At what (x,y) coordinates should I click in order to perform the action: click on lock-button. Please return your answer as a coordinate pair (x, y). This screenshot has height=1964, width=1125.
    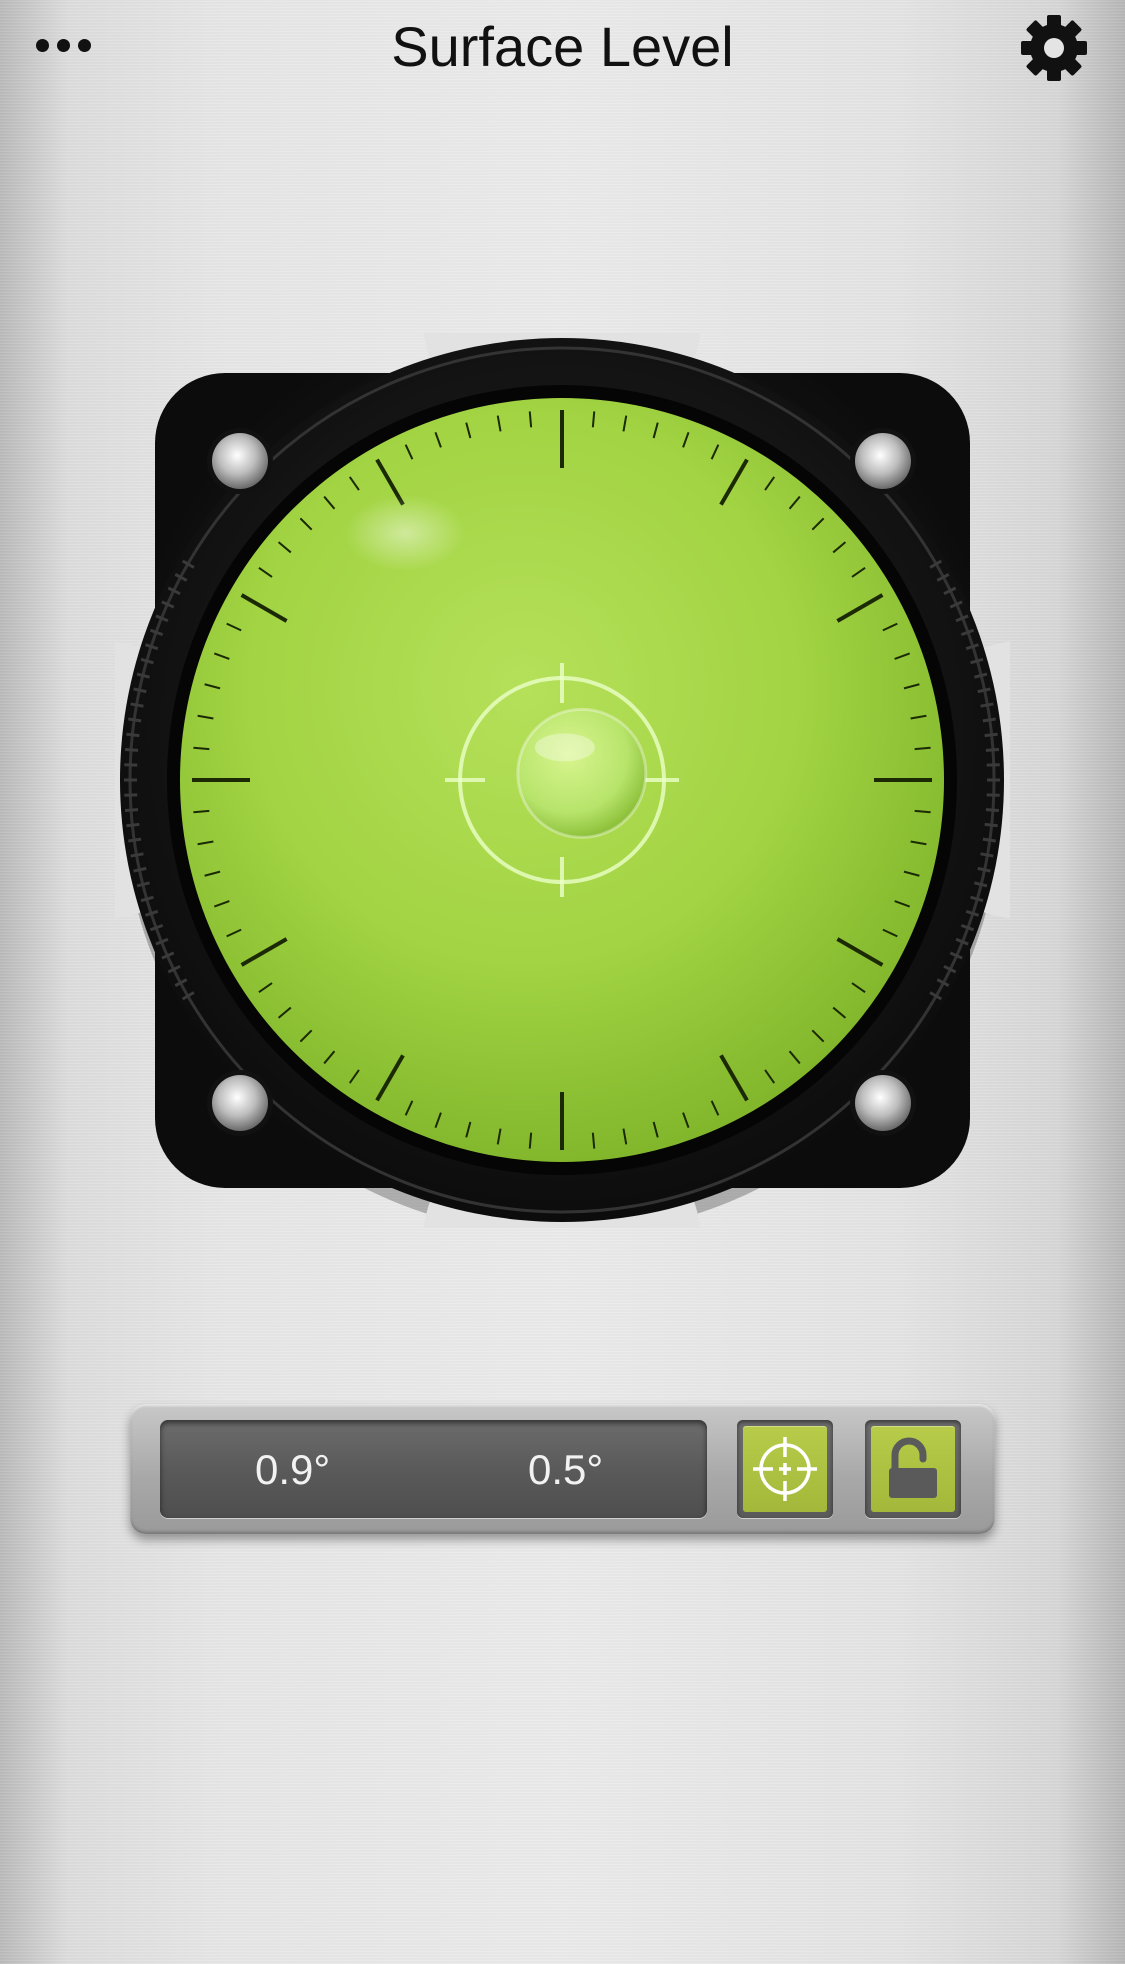
    Looking at the image, I should click on (913, 1469).